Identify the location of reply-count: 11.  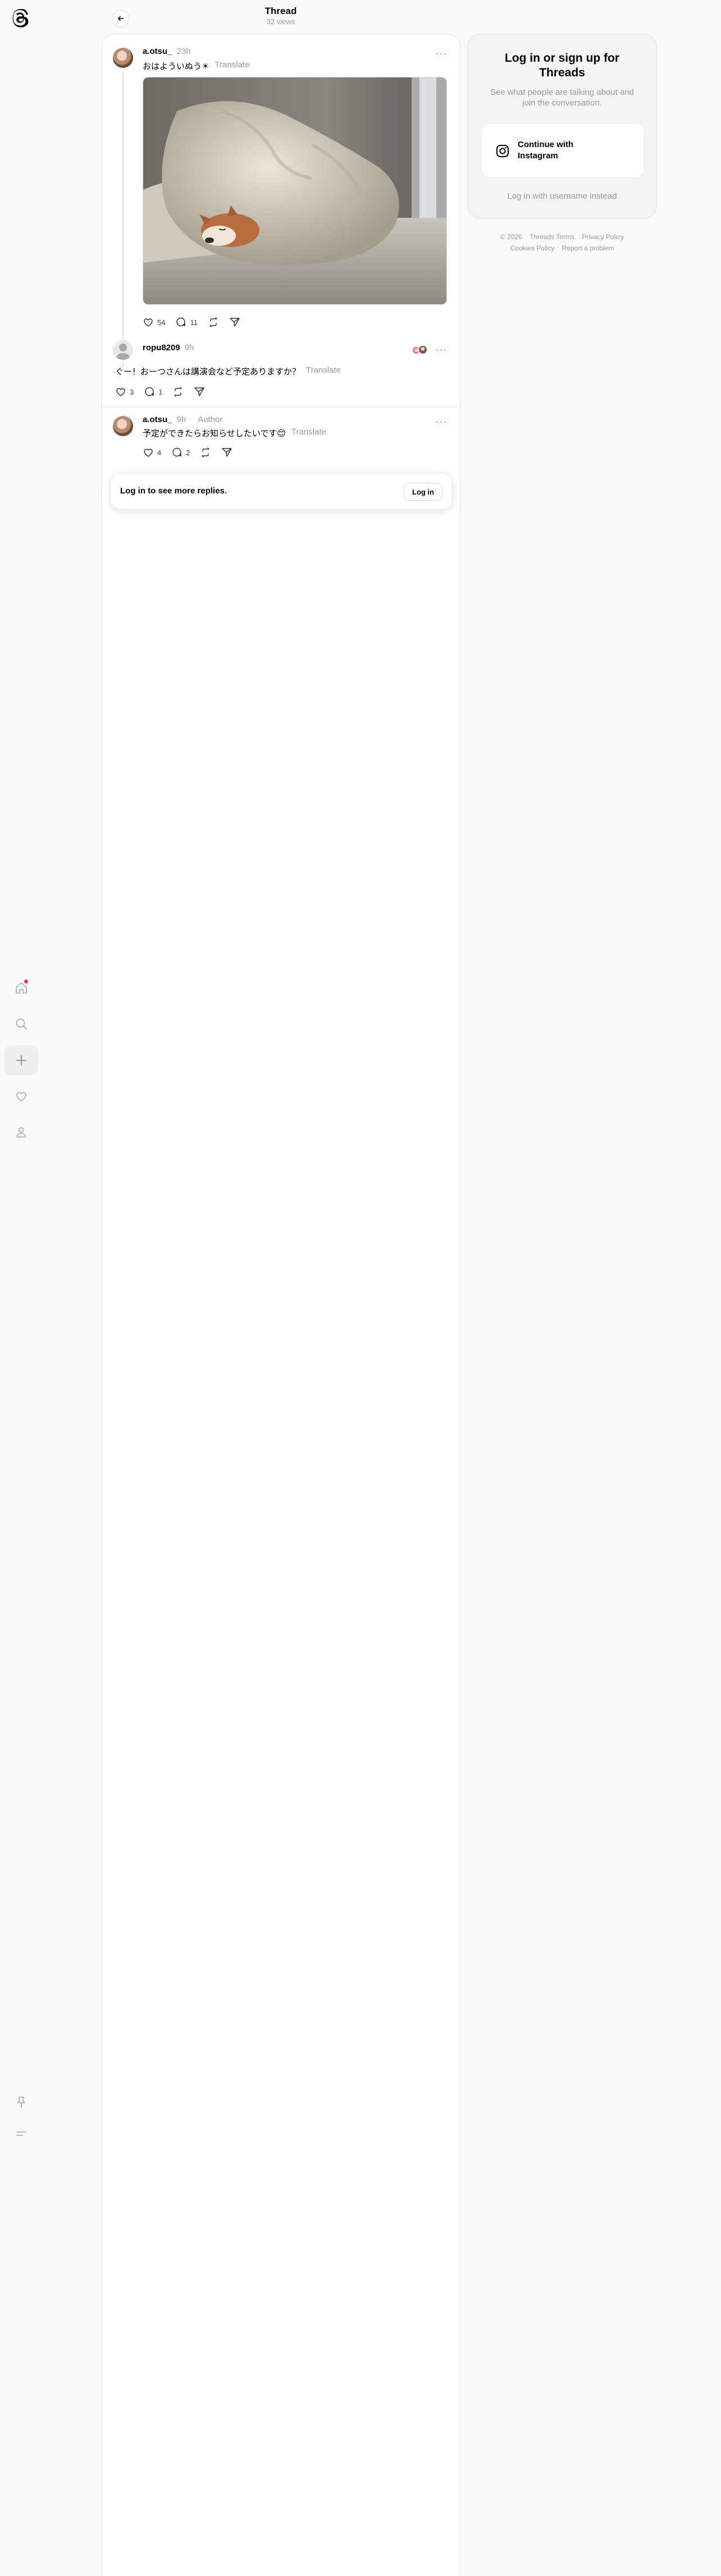
(194, 322).